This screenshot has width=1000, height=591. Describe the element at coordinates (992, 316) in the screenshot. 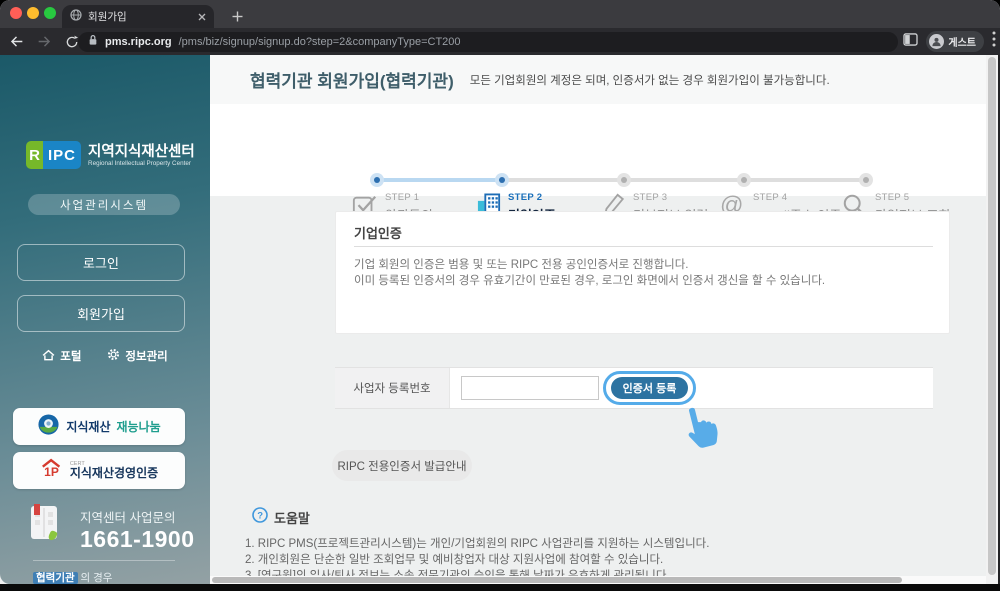

I see `vertical-scrollbar-thumb` at that location.